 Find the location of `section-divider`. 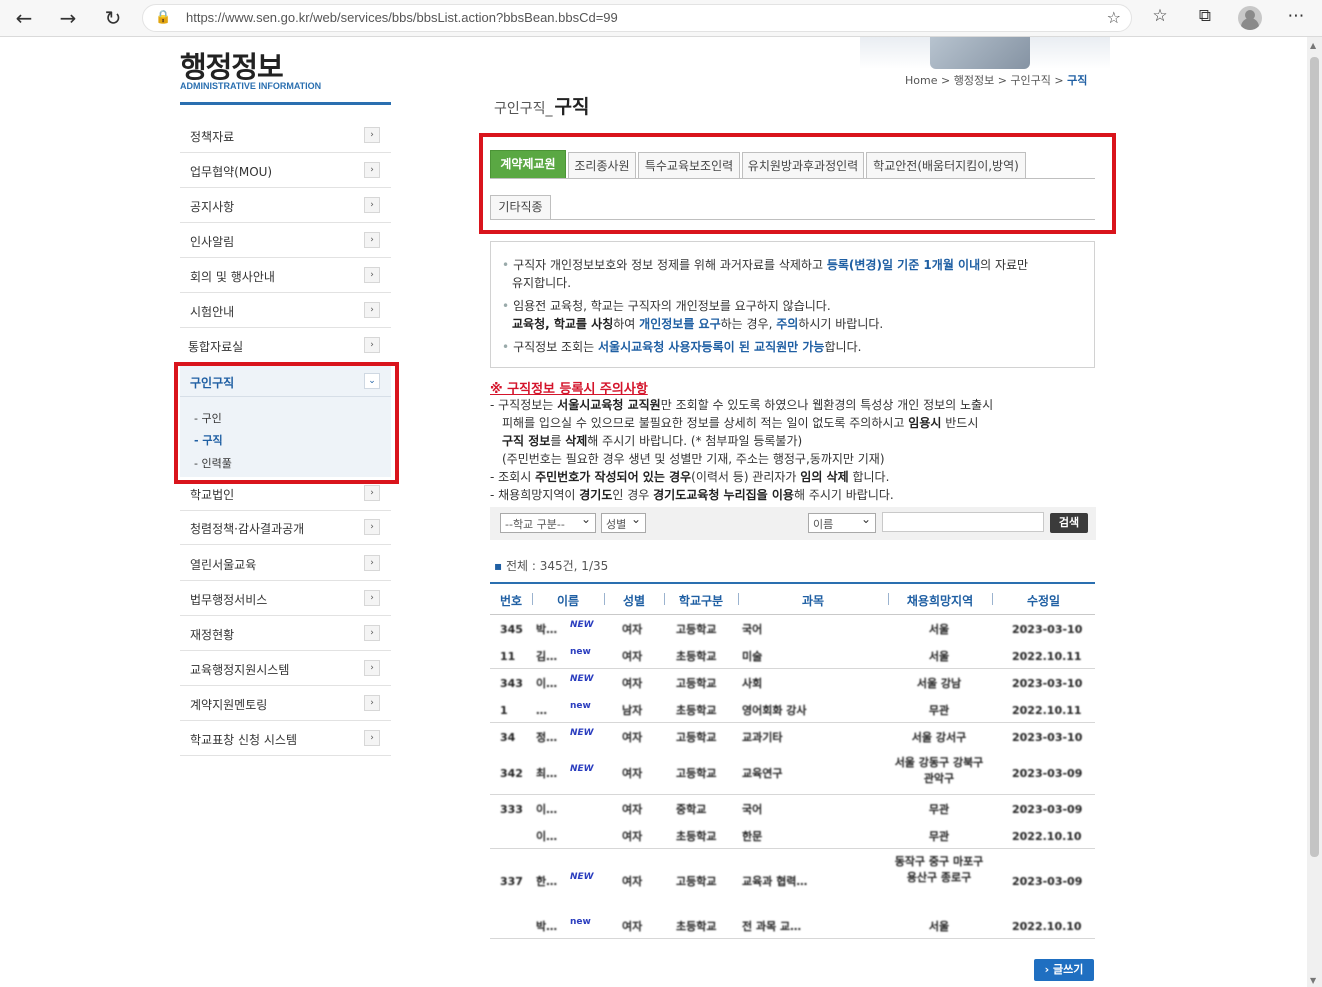

section-divider is located at coordinates (285, 103).